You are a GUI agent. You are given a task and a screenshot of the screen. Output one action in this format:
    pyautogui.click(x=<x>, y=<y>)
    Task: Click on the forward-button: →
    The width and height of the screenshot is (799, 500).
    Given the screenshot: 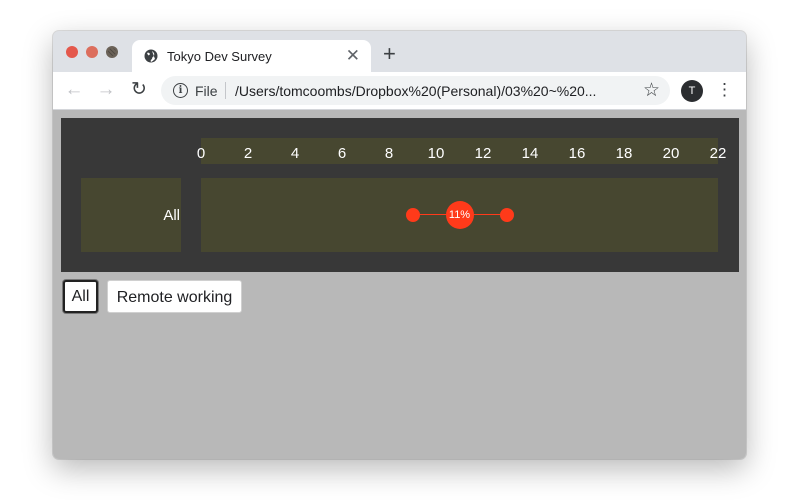 What is the action you would take?
    pyautogui.click(x=106, y=90)
    